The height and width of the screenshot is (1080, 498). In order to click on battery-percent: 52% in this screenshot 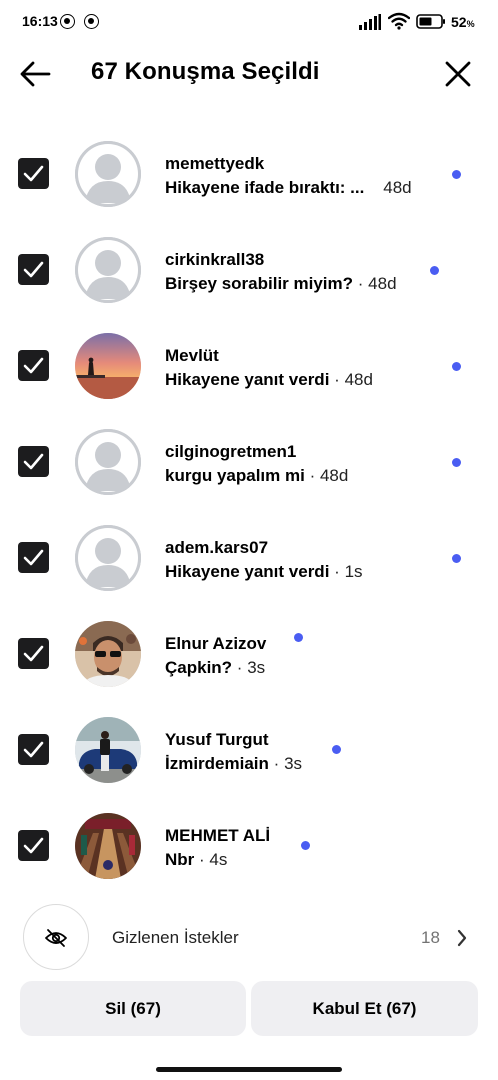, I will do `click(463, 22)`.